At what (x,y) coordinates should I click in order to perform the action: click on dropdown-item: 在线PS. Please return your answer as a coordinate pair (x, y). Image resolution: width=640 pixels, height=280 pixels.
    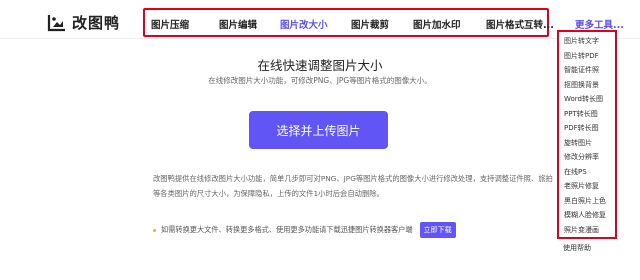
    Looking at the image, I should click on (575, 172).